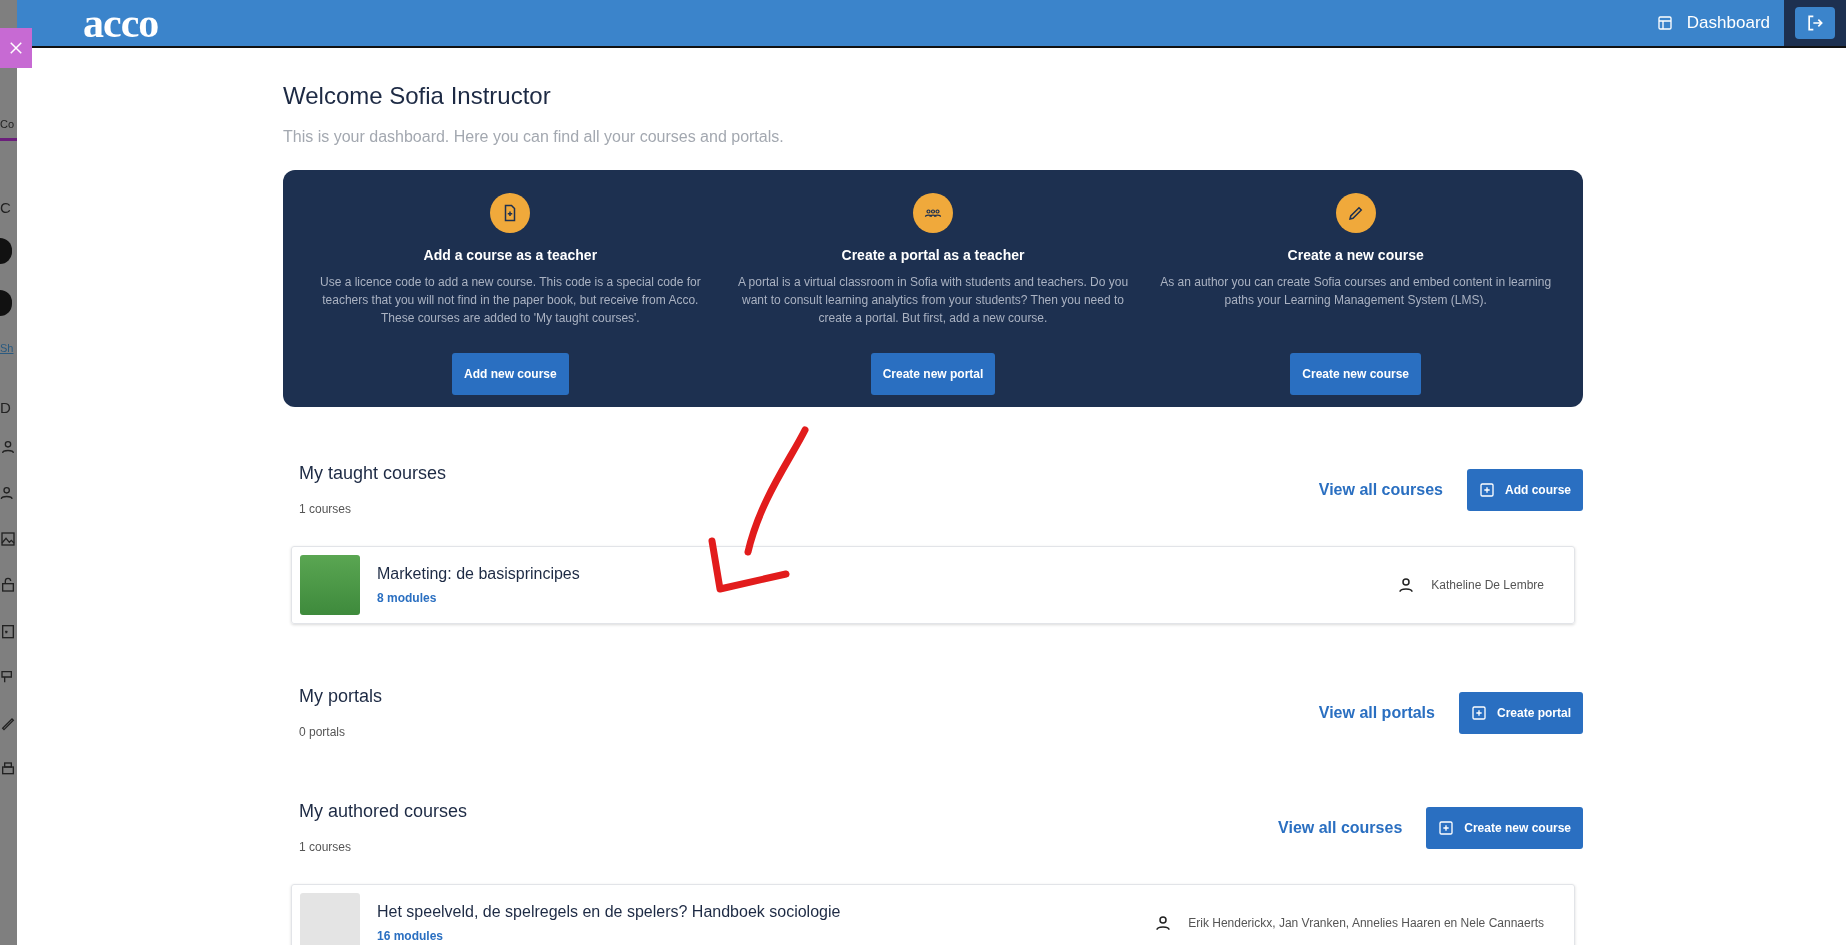 The height and width of the screenshot is (945, 1846). What do you see at coordinates (1487, 585) in the screenshot?
I see `author-names: Katheline De Lembre` at bounding box center [1487, 585].